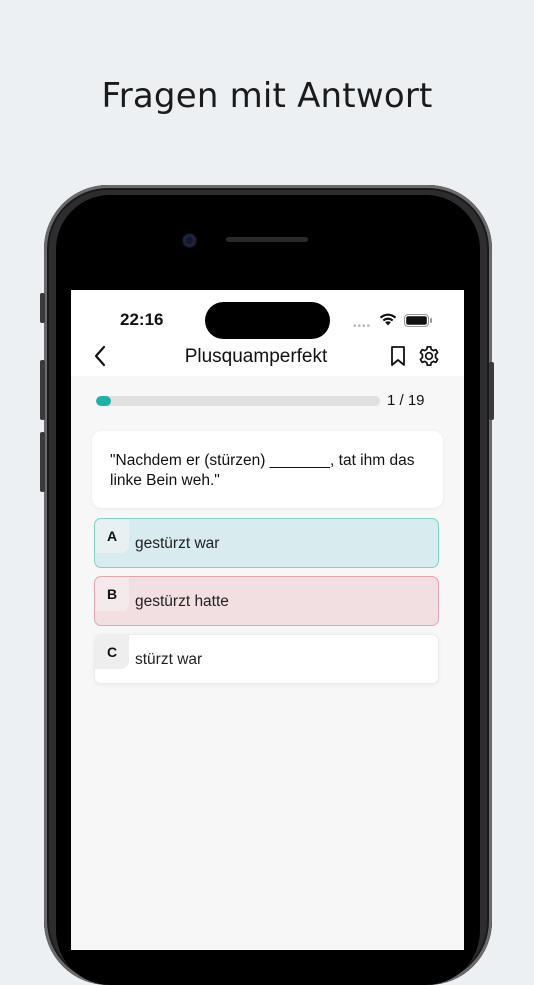  What do you see at coordinates (267, 239) in the screenshot?
I see `speaker-grille` at bounding box center [267, 239].